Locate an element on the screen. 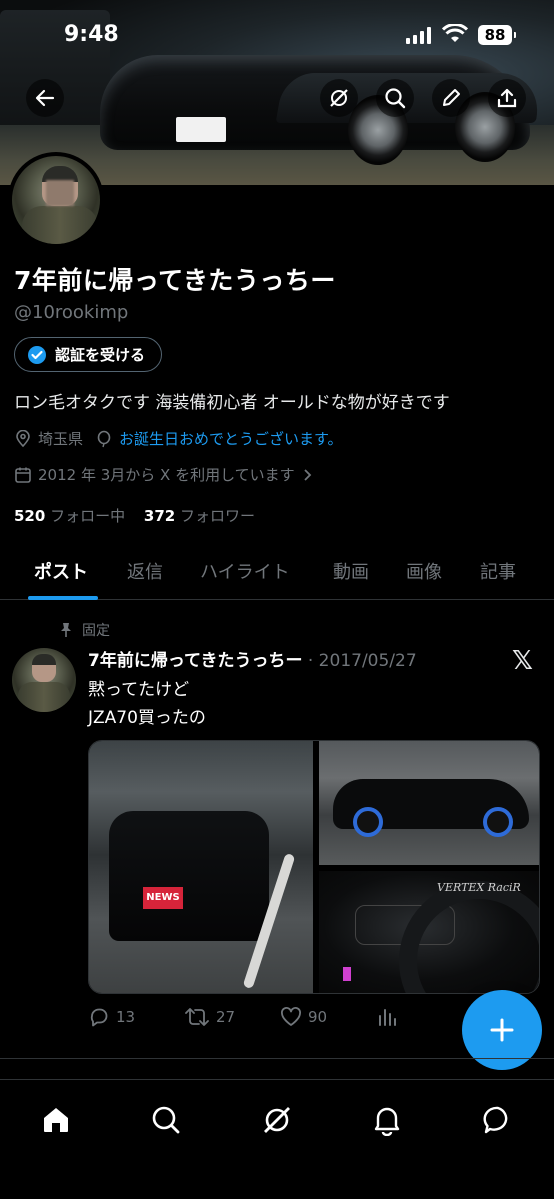  image-steering-wheel is located at coordinates (469, 937).